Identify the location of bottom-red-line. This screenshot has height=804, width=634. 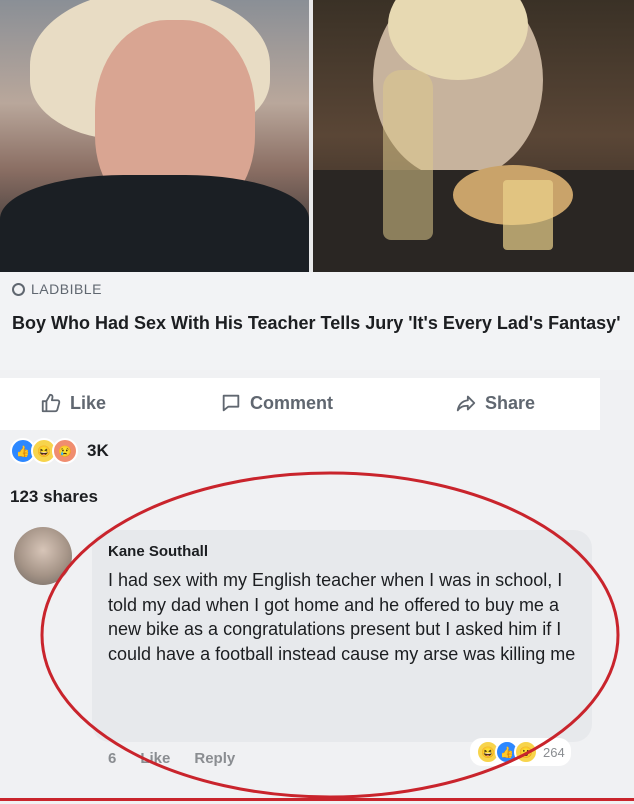
(317, 799).